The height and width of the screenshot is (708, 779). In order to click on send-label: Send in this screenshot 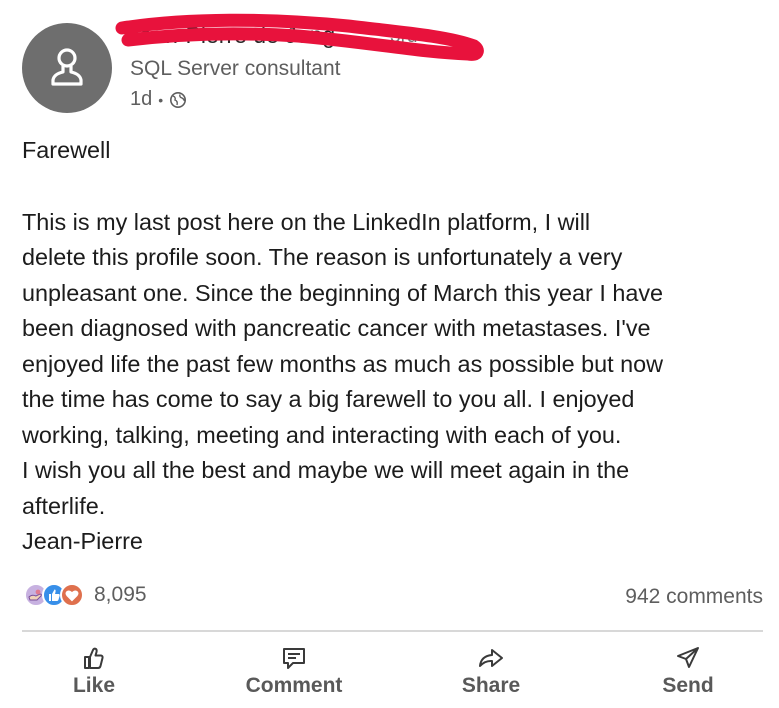, I will do `click(688, 685)`.